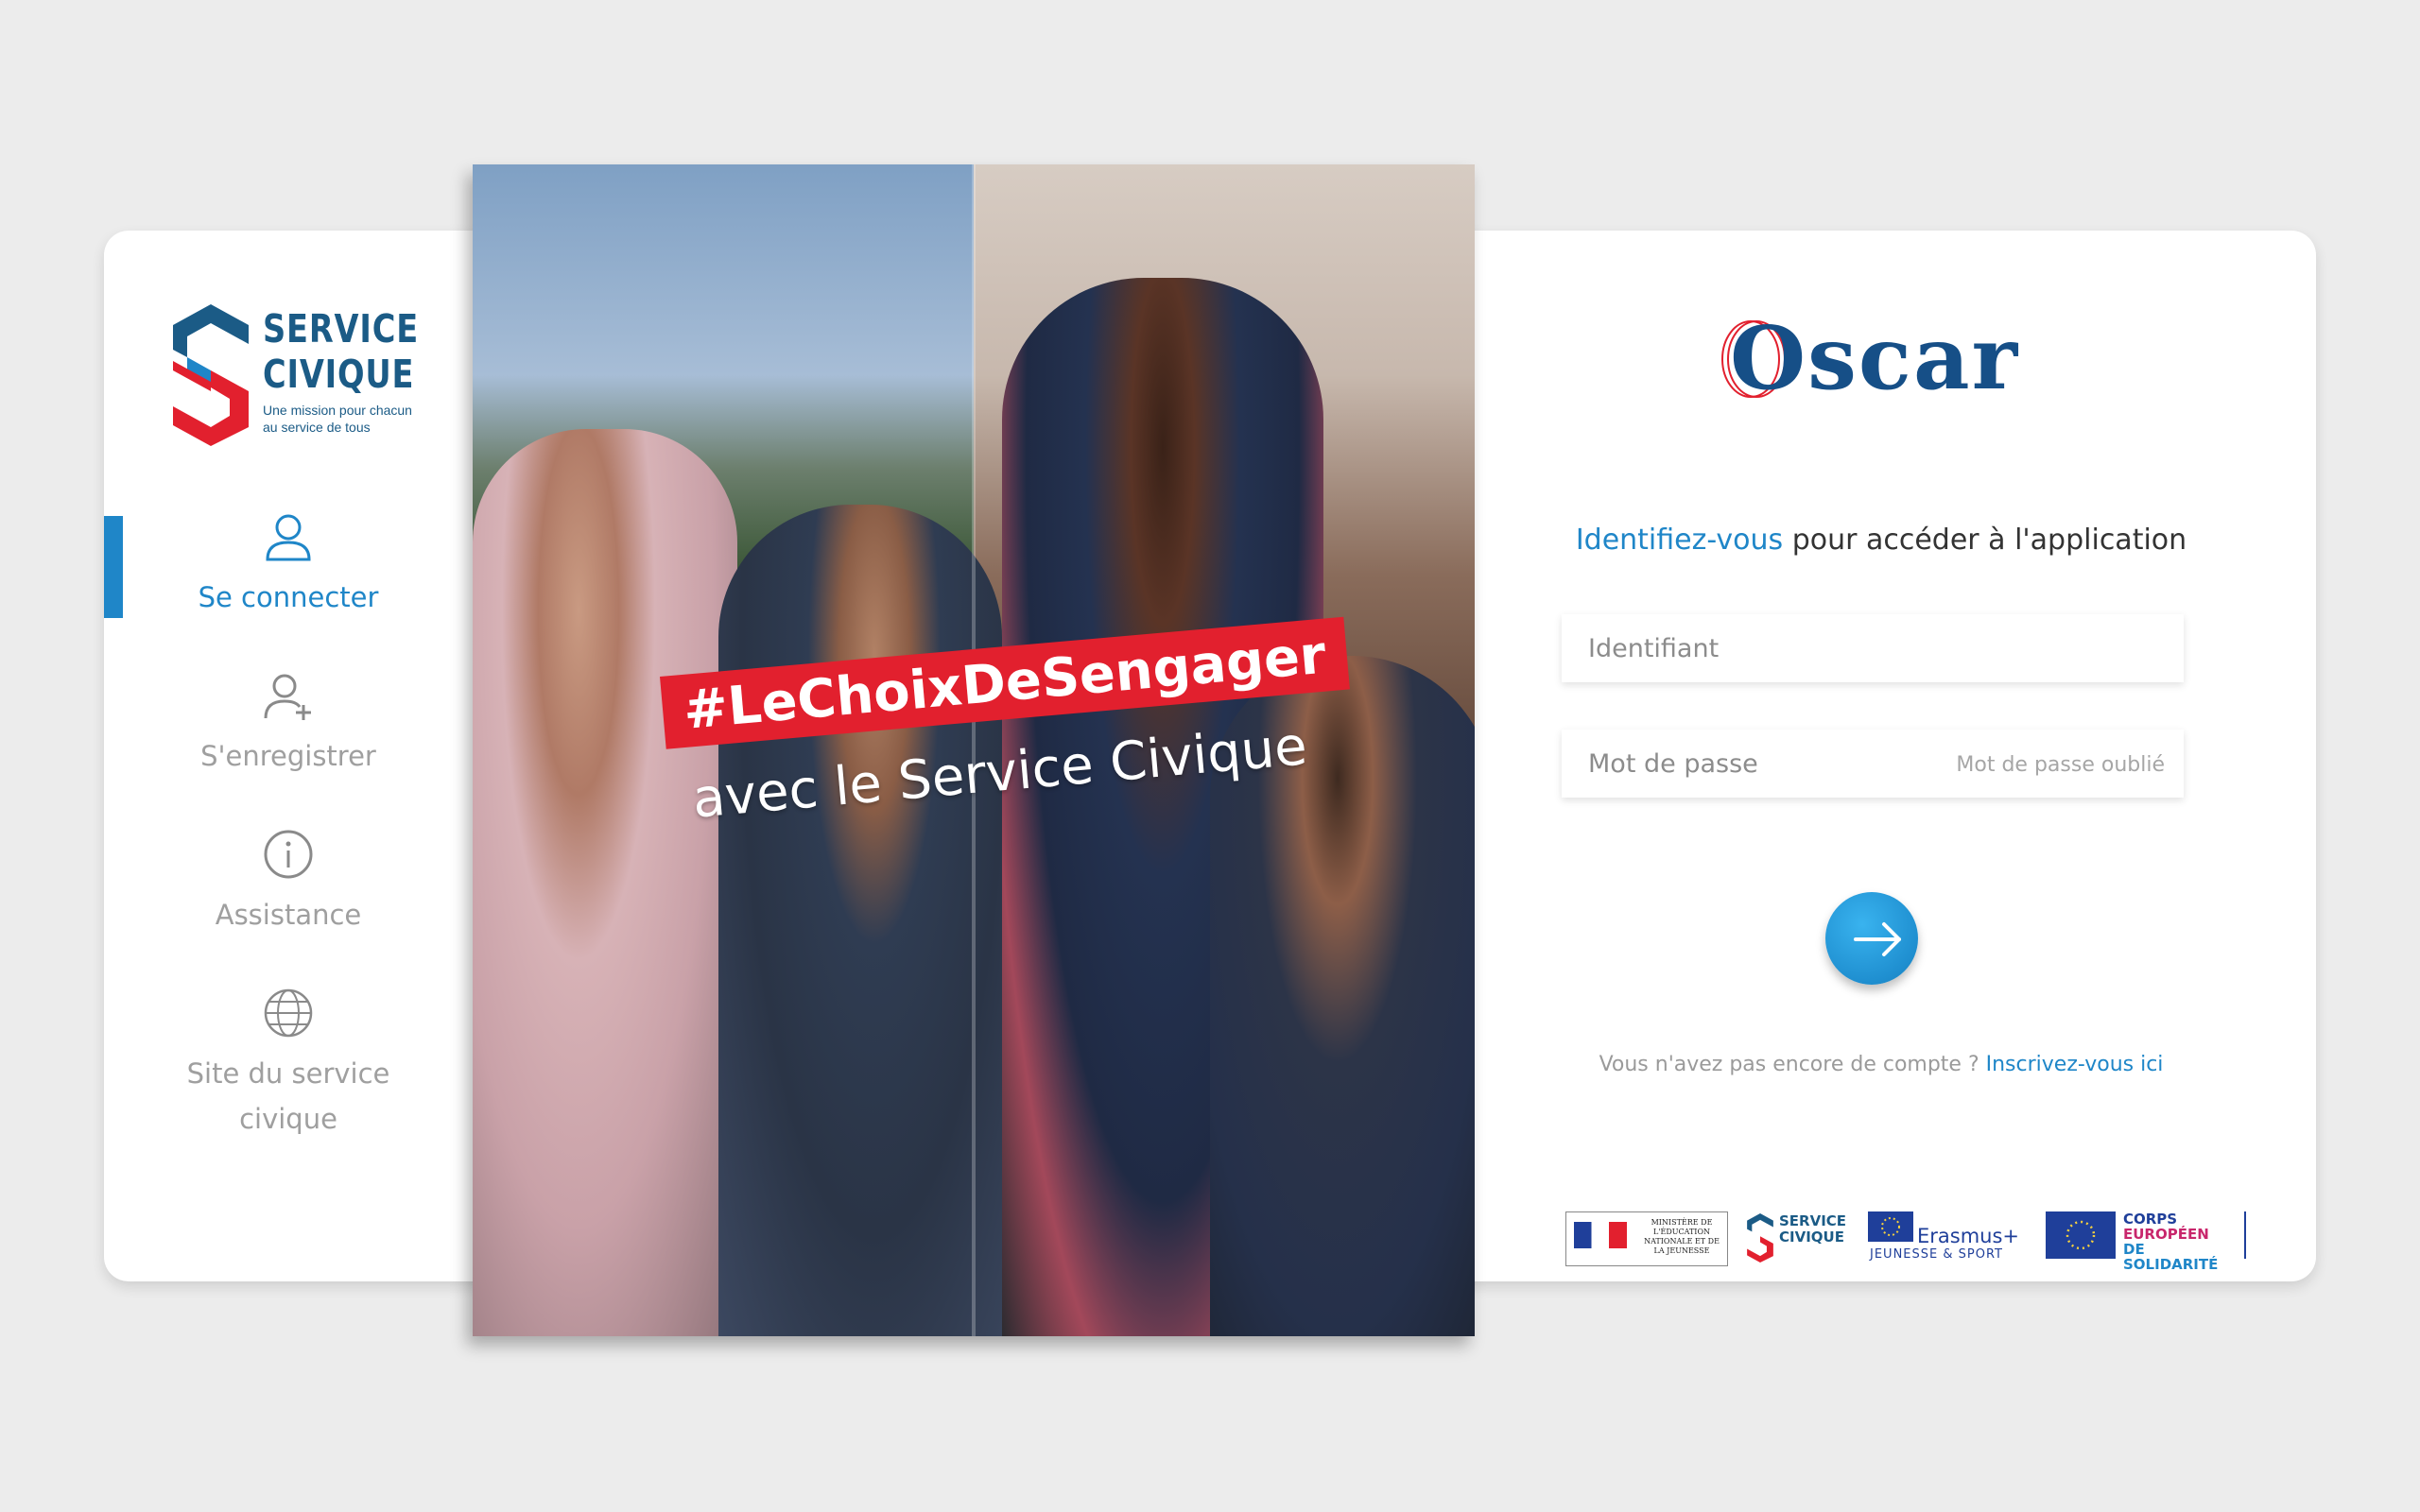  What do you see at coordinates (288, 537) in the screenshot?
I see `user-icon` at bounding box center [288, 537].